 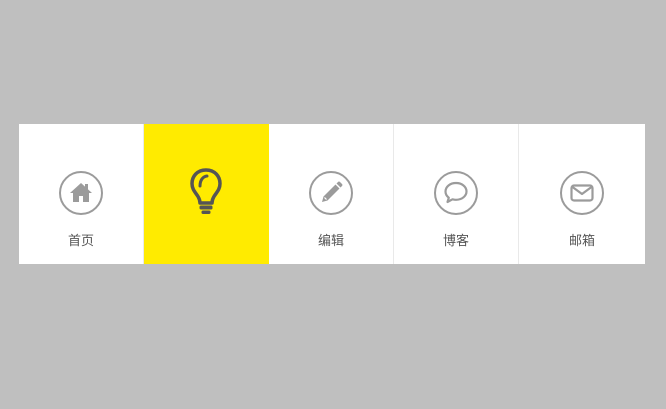 I want to click on nav-item-label: 编辑, so click(x=330, y=241).